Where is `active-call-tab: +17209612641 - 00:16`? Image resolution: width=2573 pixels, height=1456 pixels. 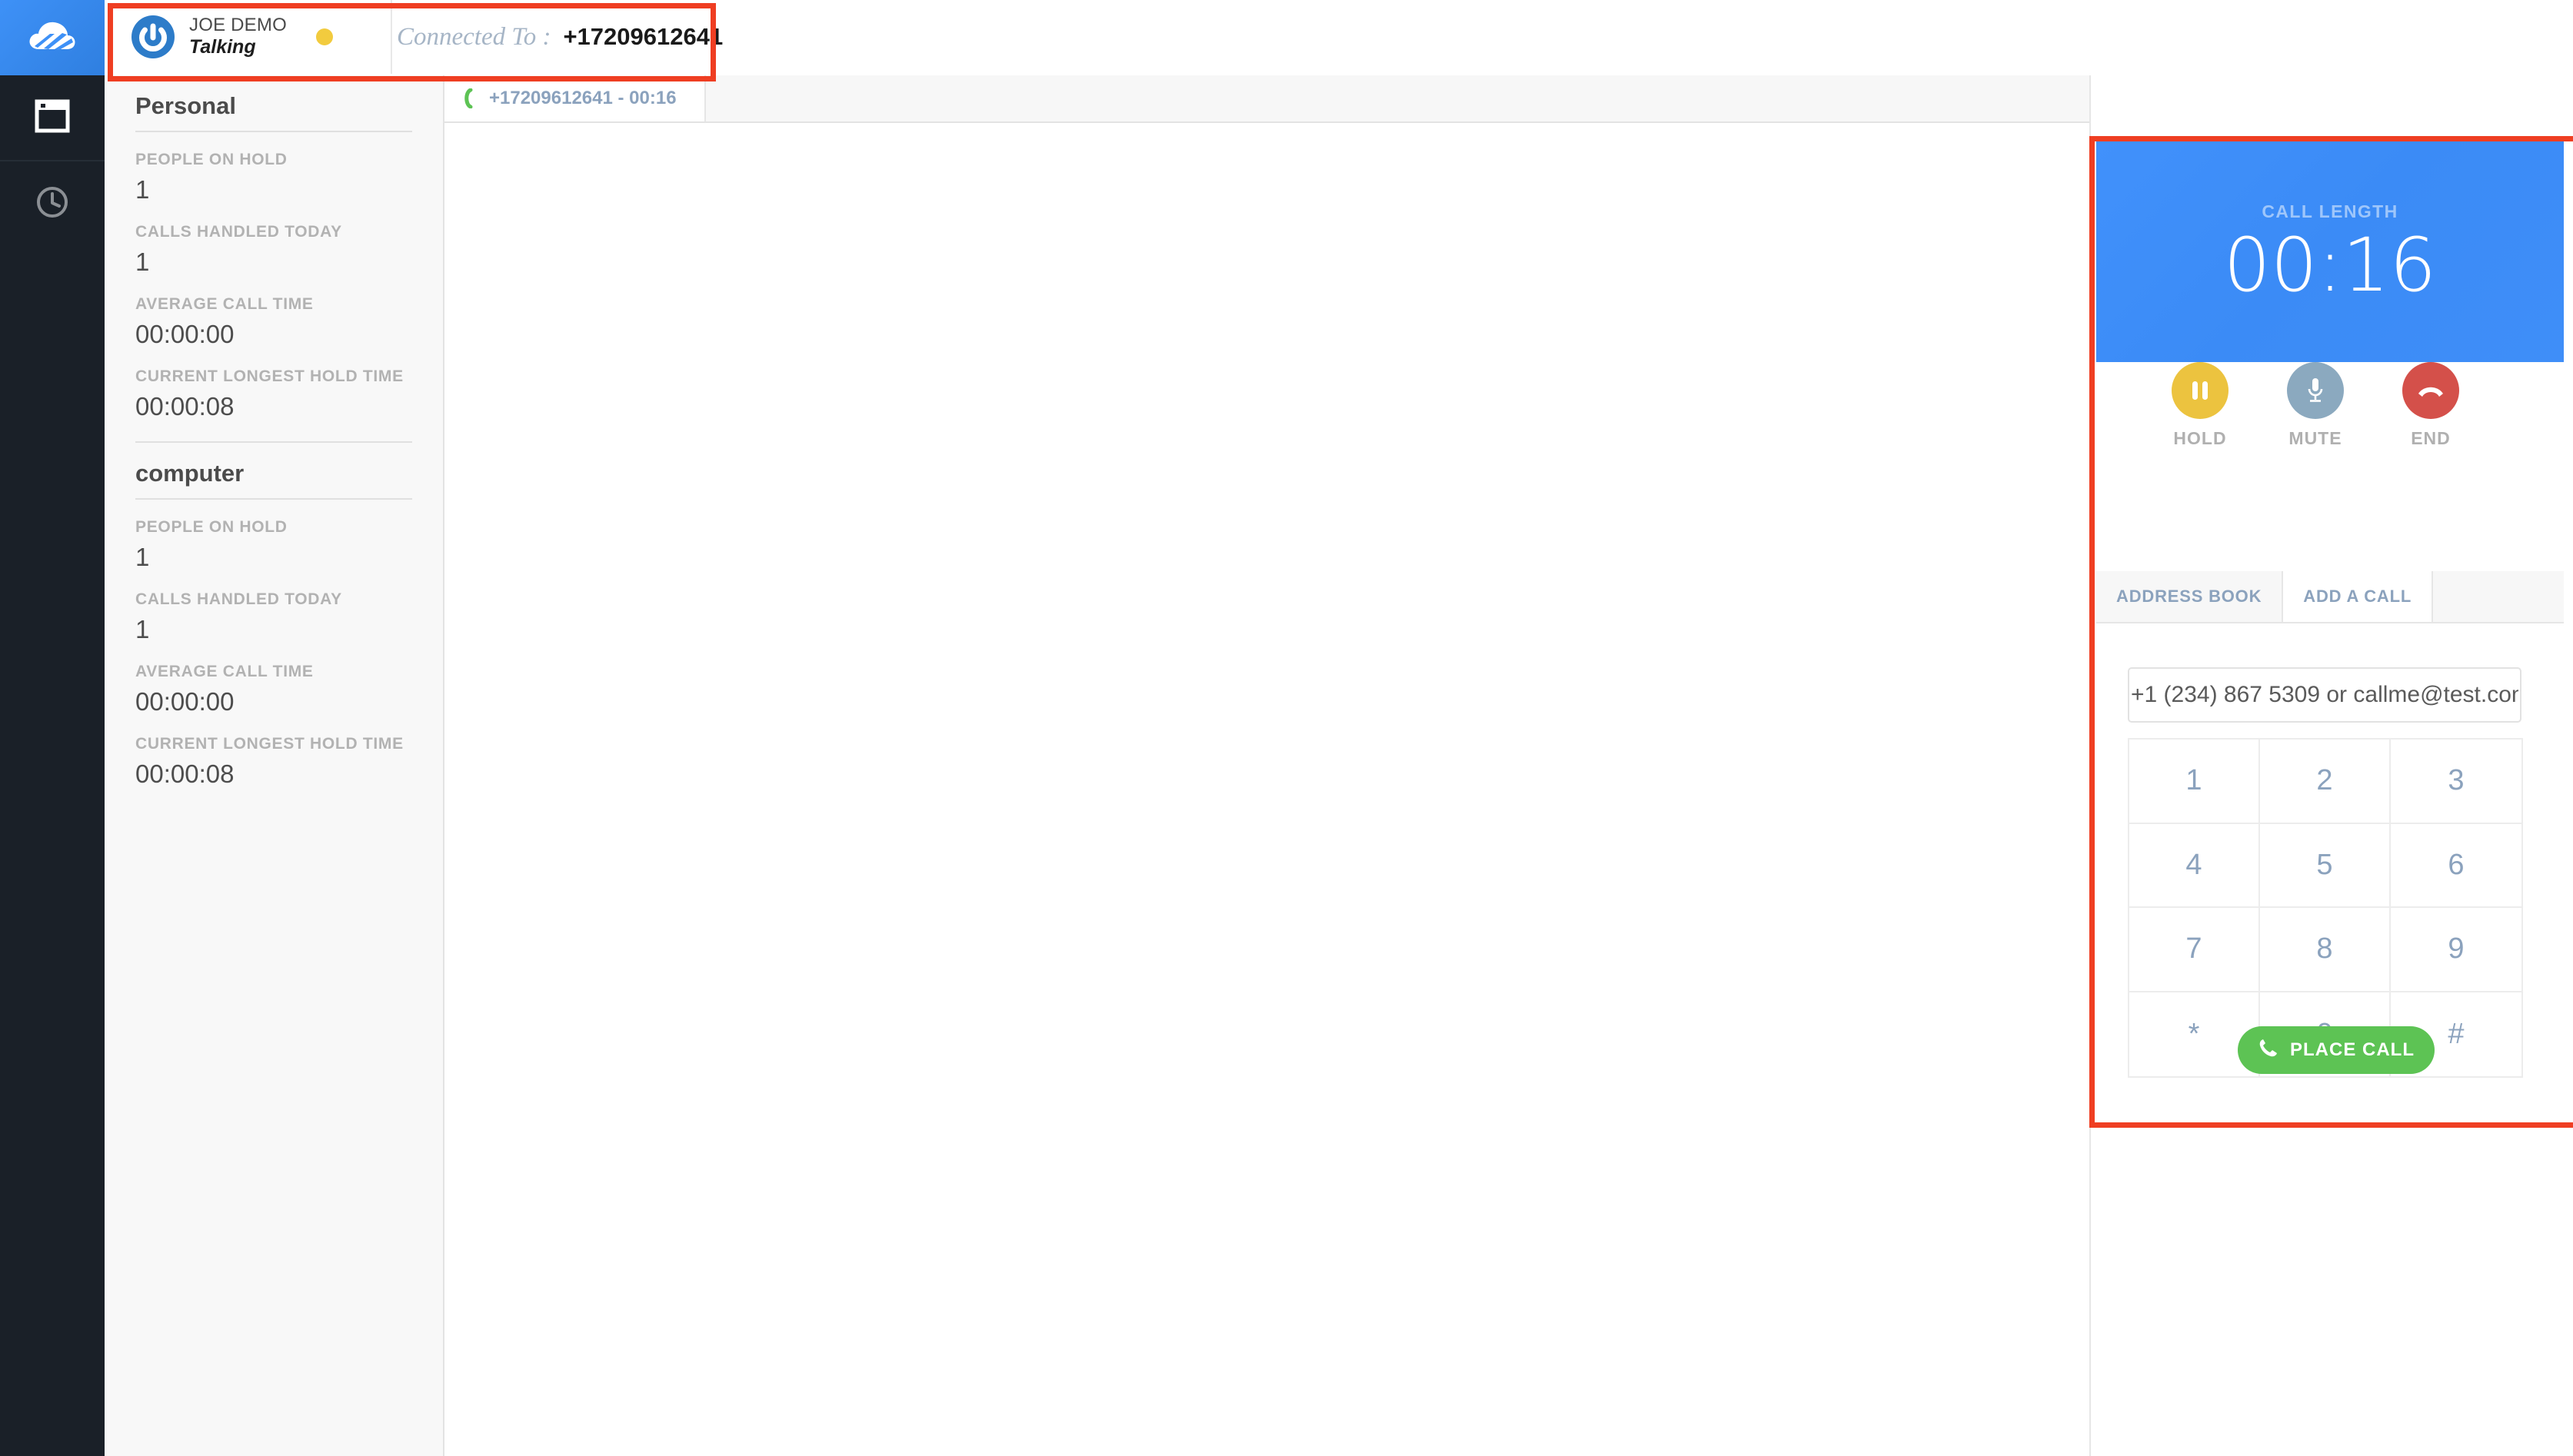
active-call-tab: +17209612641 - 00:16 is located at coordinates (575, 98).